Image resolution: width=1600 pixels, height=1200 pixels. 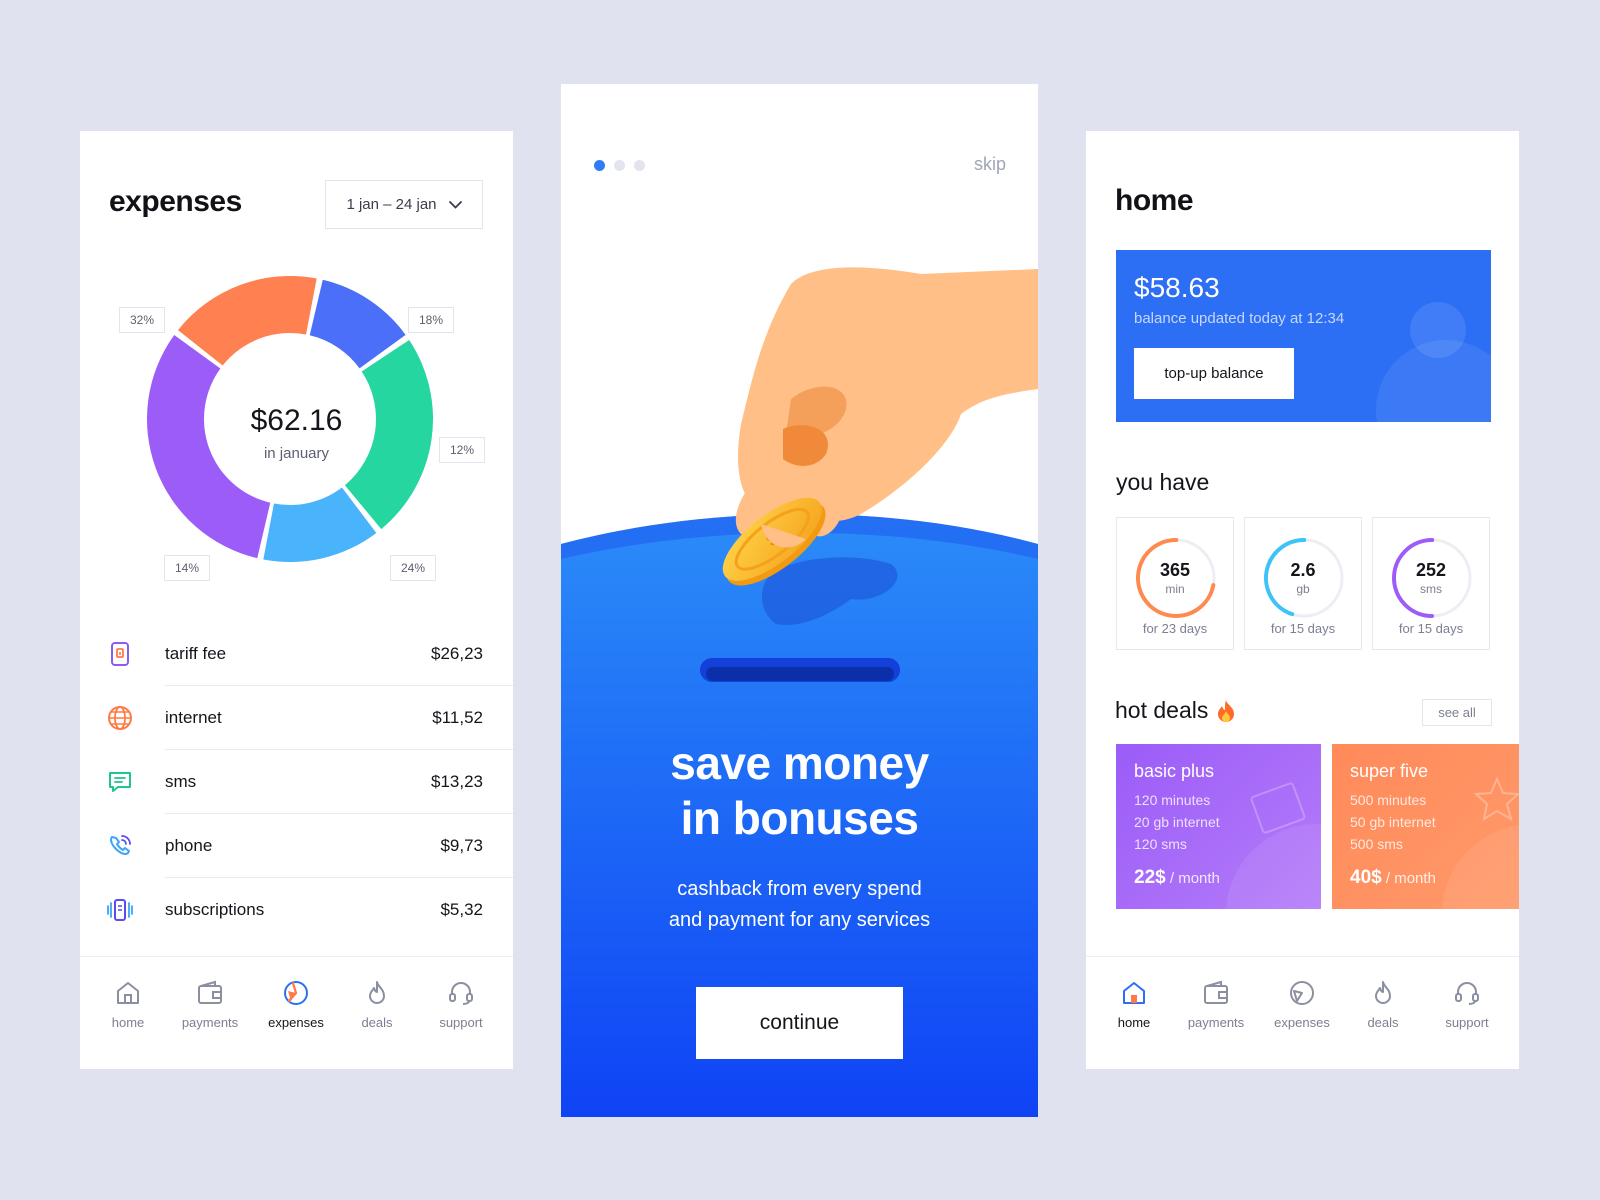 What do you see at coordinates (128, 993) in the screenshot?
I see `home-icon` at bounding box center [128, 993].